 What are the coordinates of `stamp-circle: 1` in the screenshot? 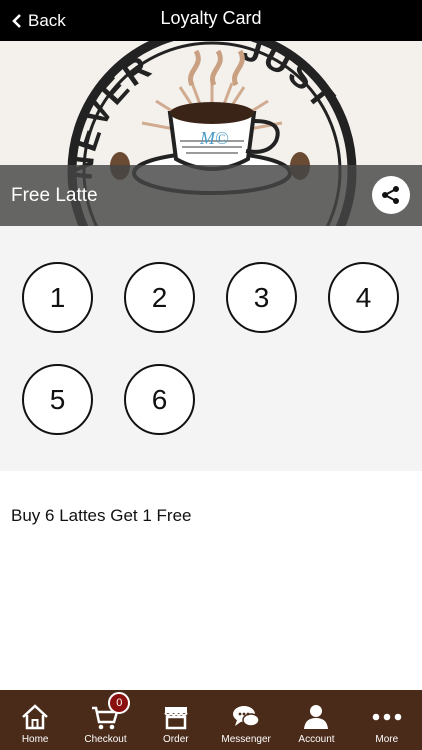 It's located at (57, 297).